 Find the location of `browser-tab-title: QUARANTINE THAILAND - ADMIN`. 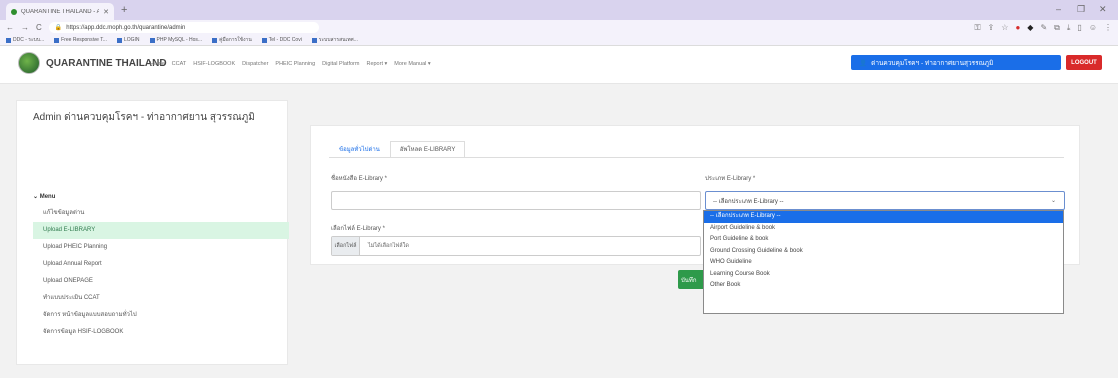

browser-tab-title: QUARANTINE THAILAND - ADMIN is located at coordinates (60, 11).